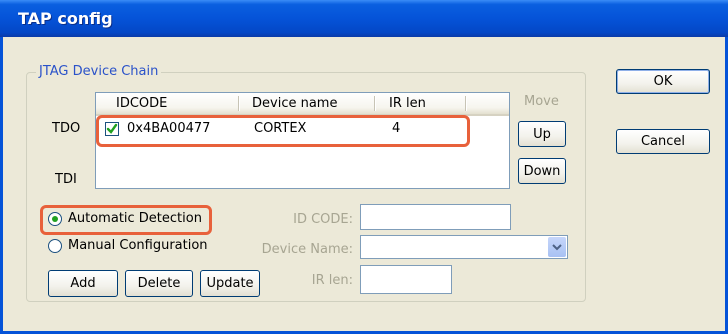  I want to click on ok-button: OK, so click(663, 81).